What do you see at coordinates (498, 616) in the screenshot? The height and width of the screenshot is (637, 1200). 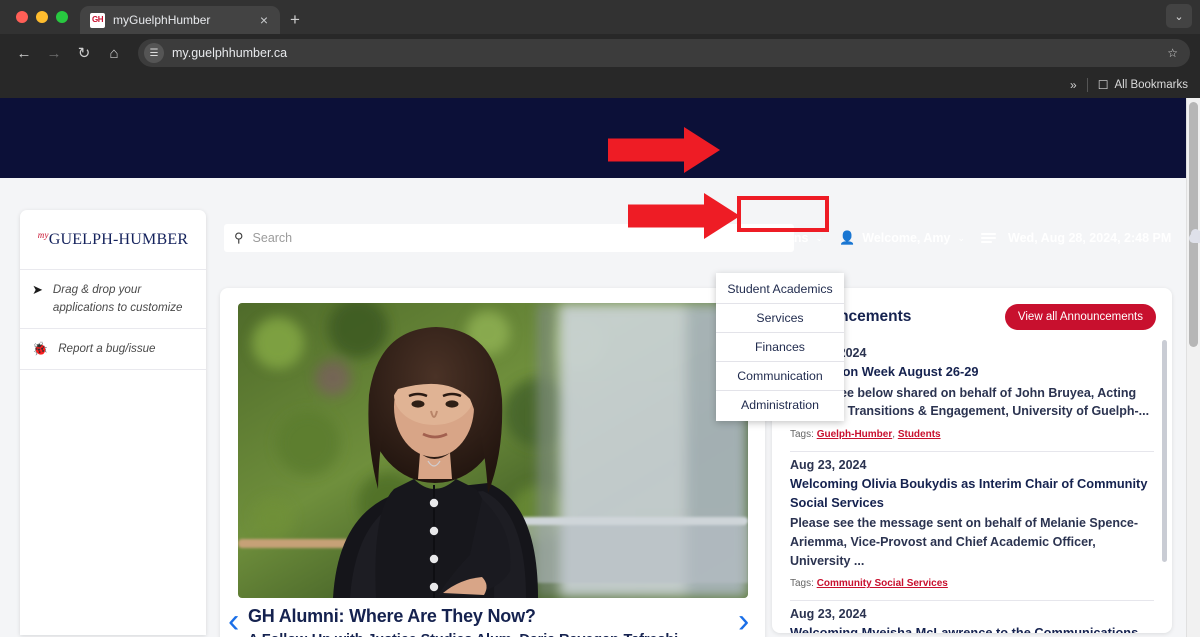 I see `feature-story-title: GH Alumni: Where Are They Now?` at bounding box center [498, 616].